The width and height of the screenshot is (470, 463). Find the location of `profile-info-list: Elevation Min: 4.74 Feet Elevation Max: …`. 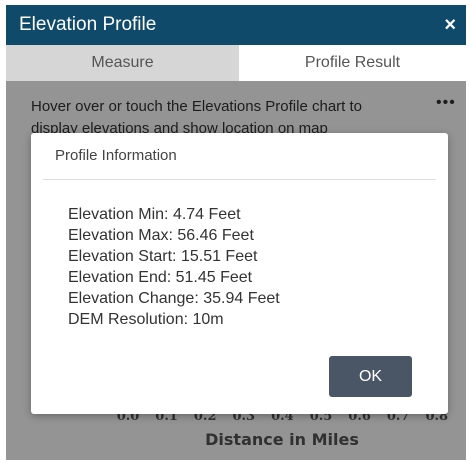

profile-info-list: Elevation Min: 4.74 Feet Elevation Max: … is located at coordinates (174, 267).